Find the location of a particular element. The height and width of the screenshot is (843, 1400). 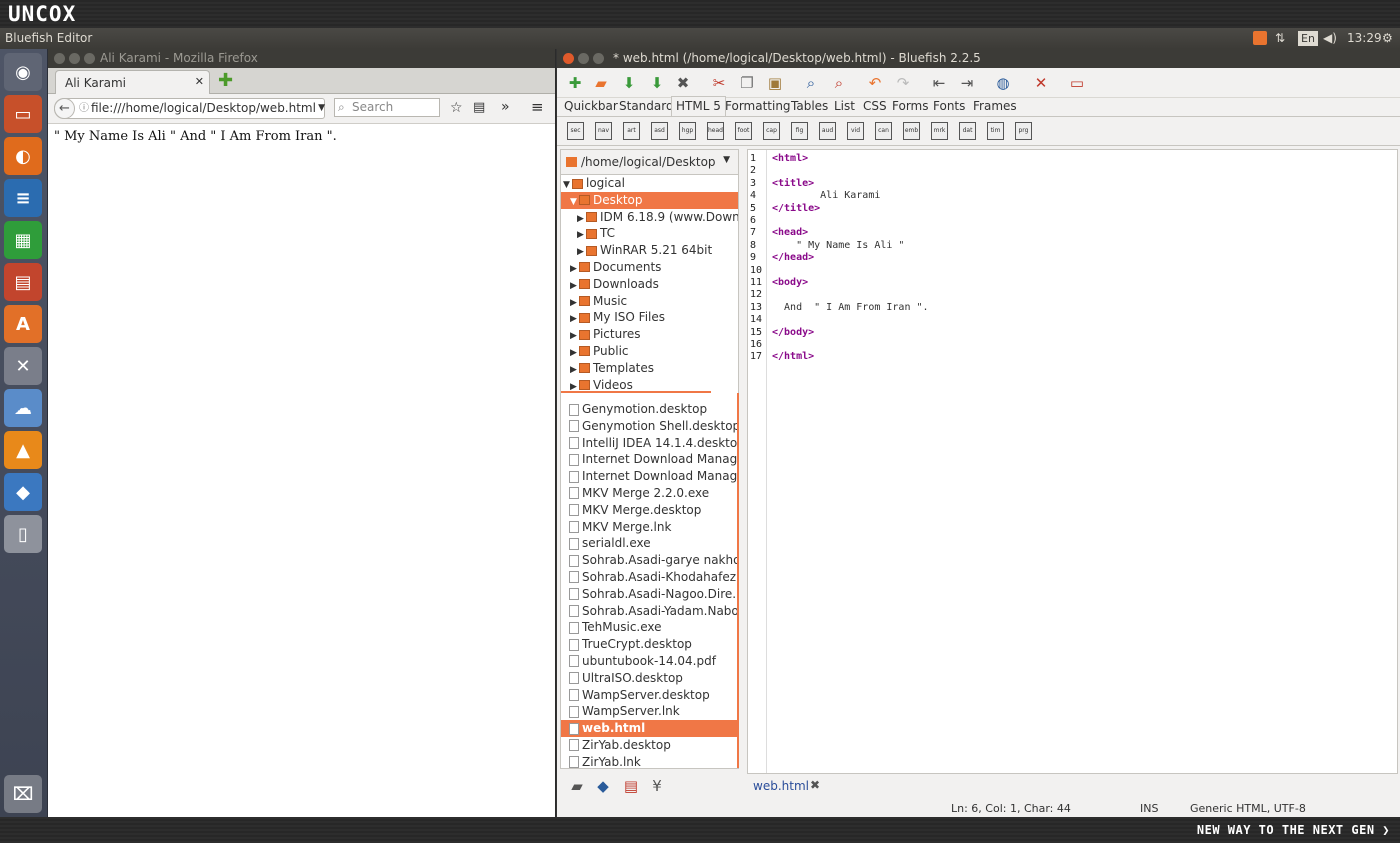

save-icon: ⬇ is located at coordinates (629, 83).